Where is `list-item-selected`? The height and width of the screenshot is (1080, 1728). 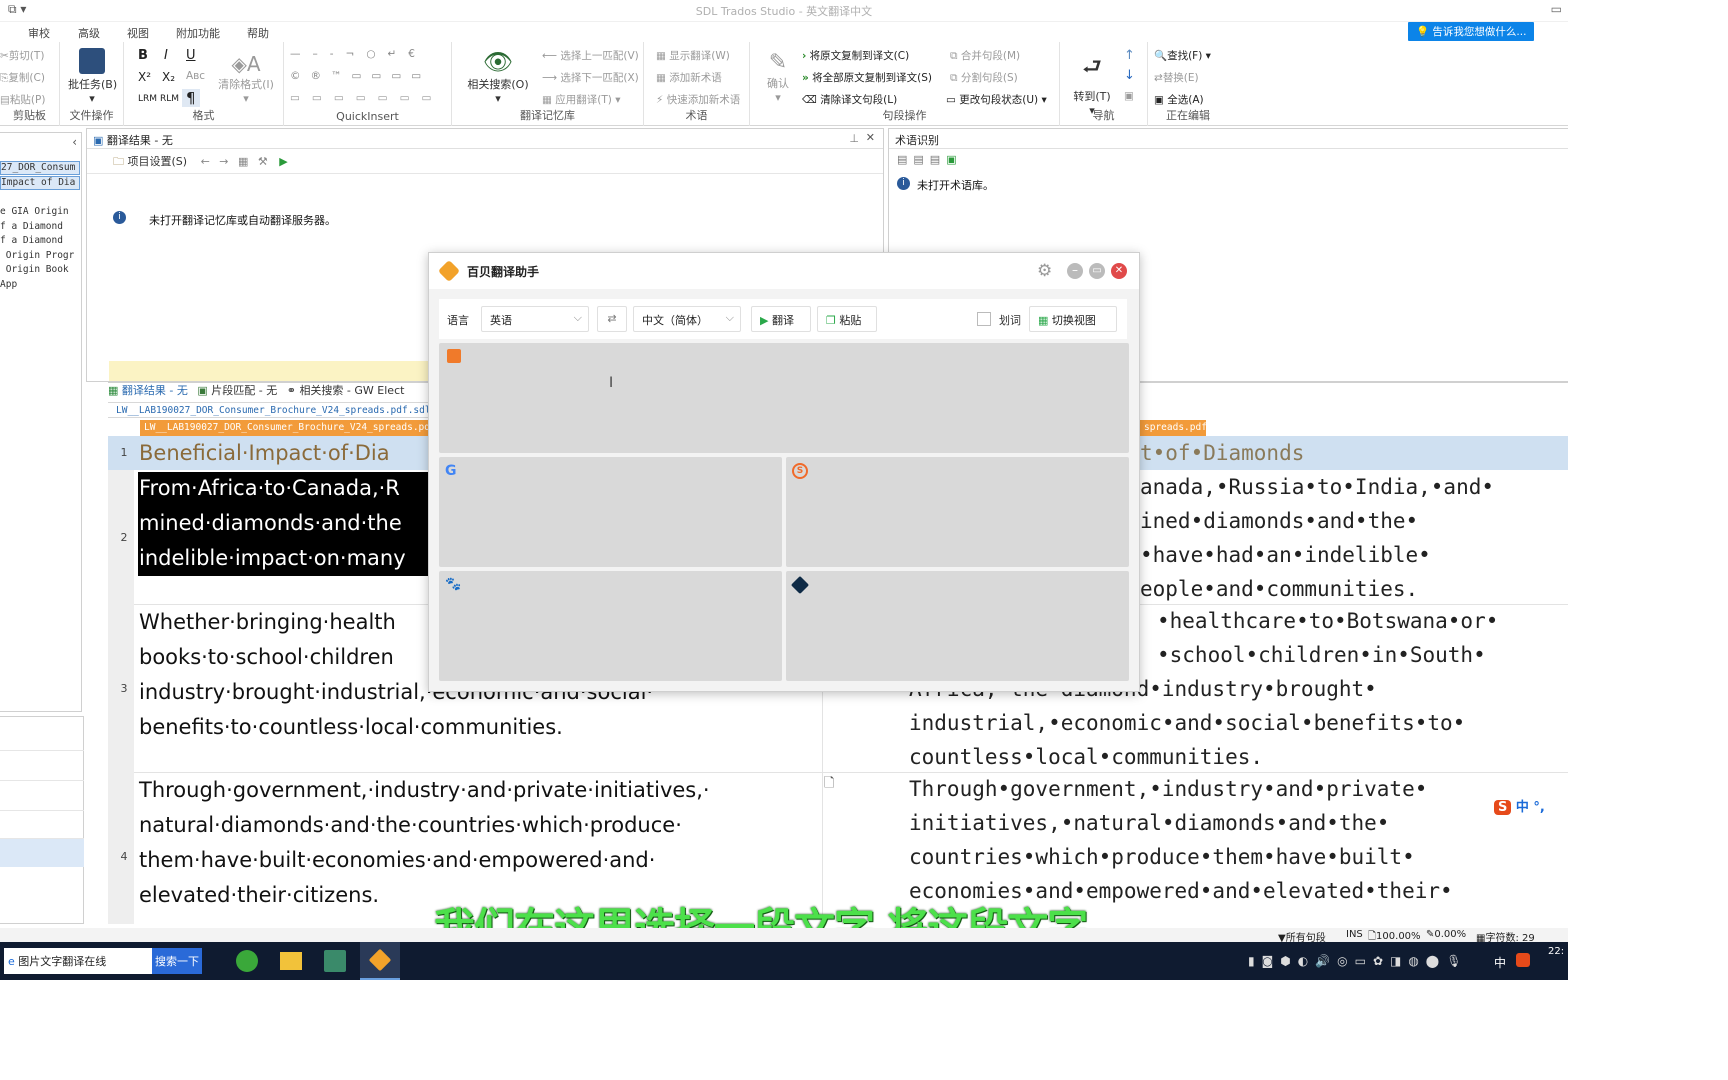
list-item-selected is located at coordinates (42, 853).